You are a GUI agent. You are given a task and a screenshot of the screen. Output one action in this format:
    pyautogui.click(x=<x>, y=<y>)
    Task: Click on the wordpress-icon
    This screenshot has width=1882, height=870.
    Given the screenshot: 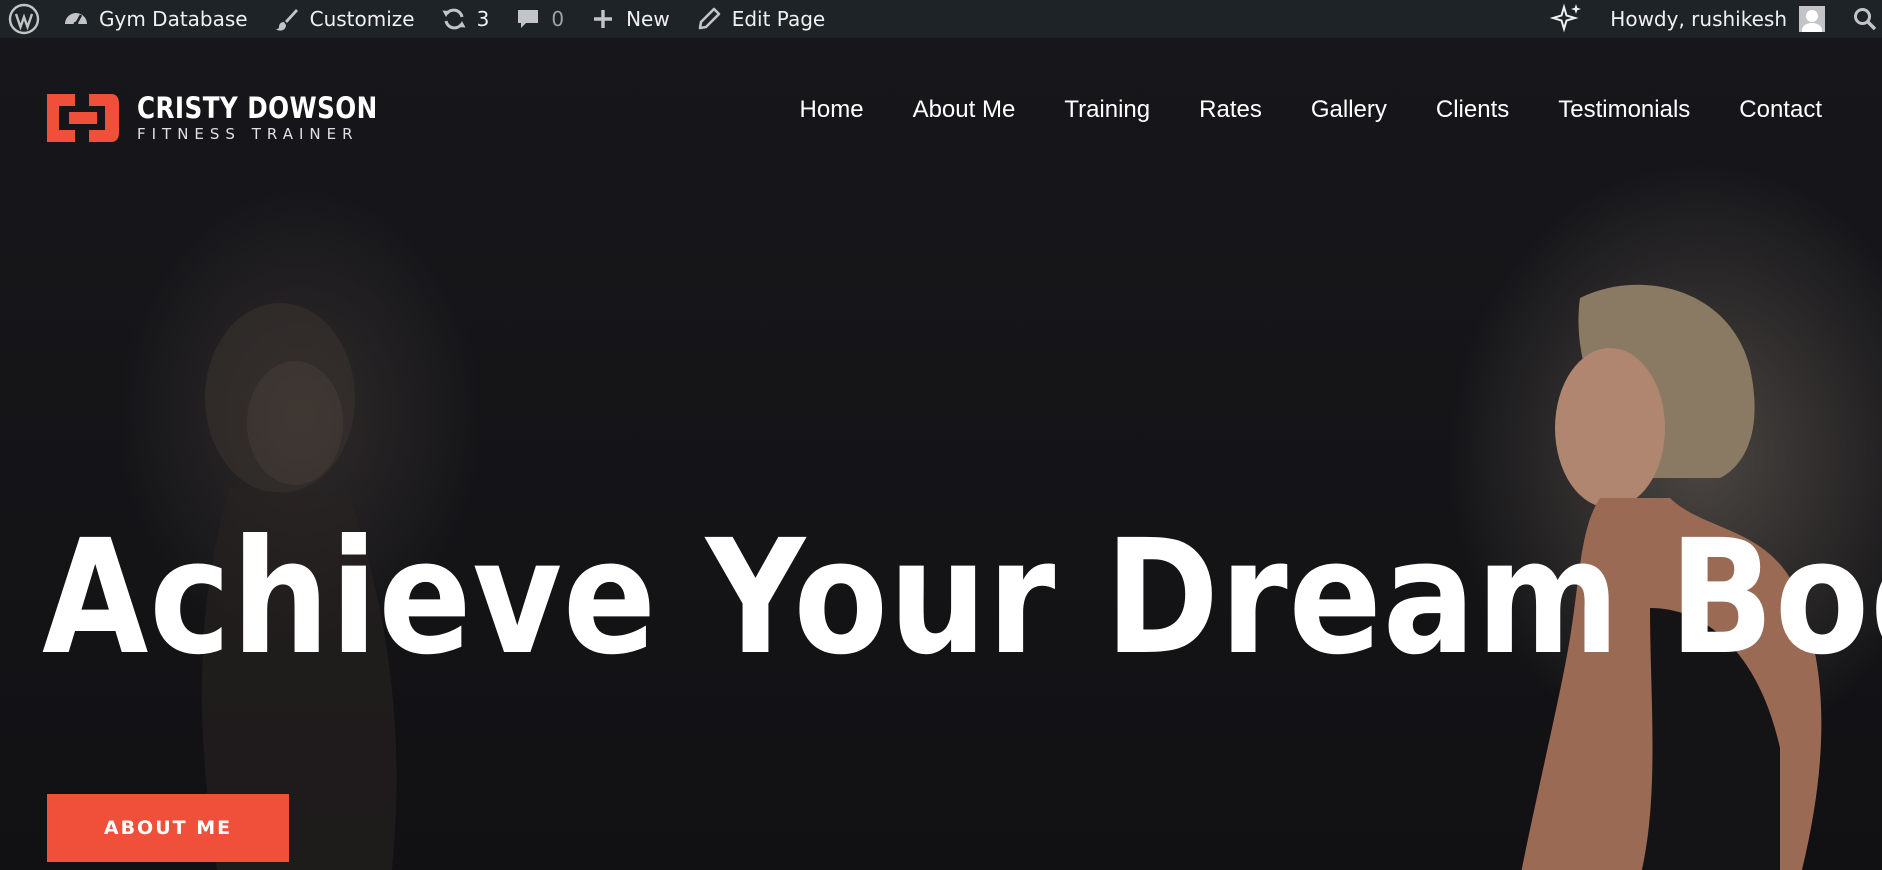 What is the action you would take?
    pyautogui.click(x=24, y=19)
    